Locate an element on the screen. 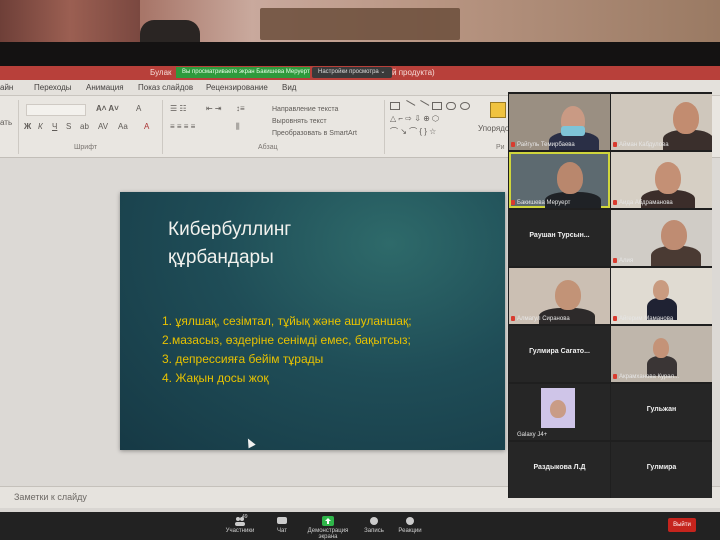 The height and width of the screenshot is (540, 720). align-text-button: Выровнять текст is located at coordinates (299, 121).